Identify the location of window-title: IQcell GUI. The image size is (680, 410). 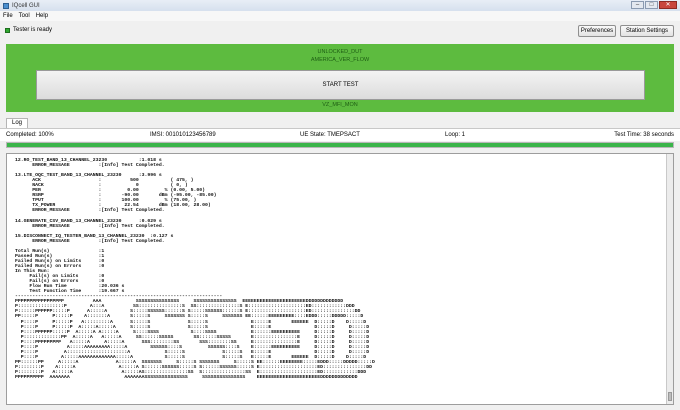
(26, 5).